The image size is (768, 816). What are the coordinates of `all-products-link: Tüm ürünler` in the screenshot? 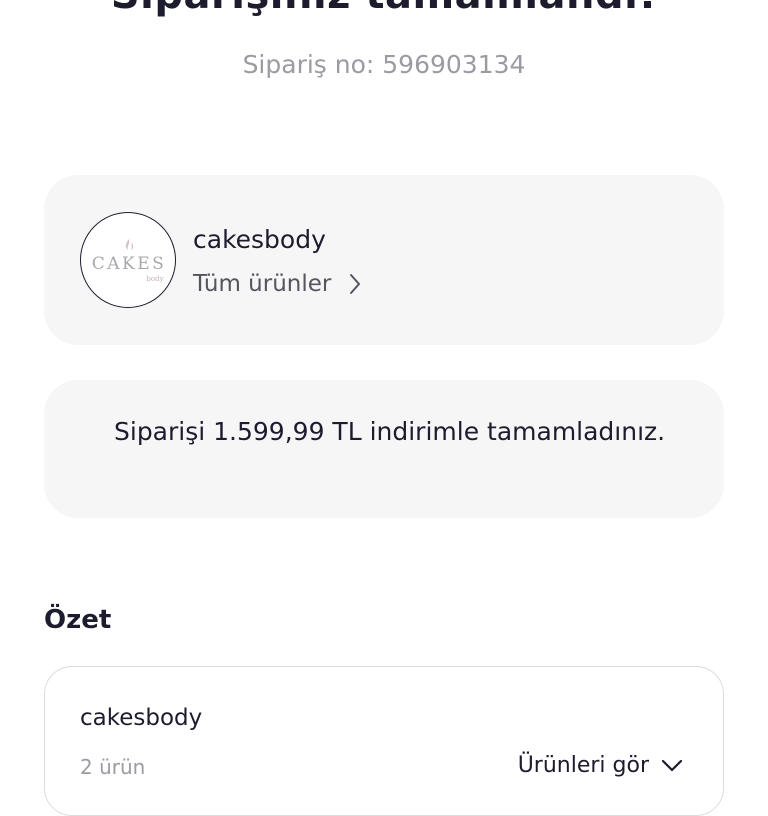 It's located at (277, 284).